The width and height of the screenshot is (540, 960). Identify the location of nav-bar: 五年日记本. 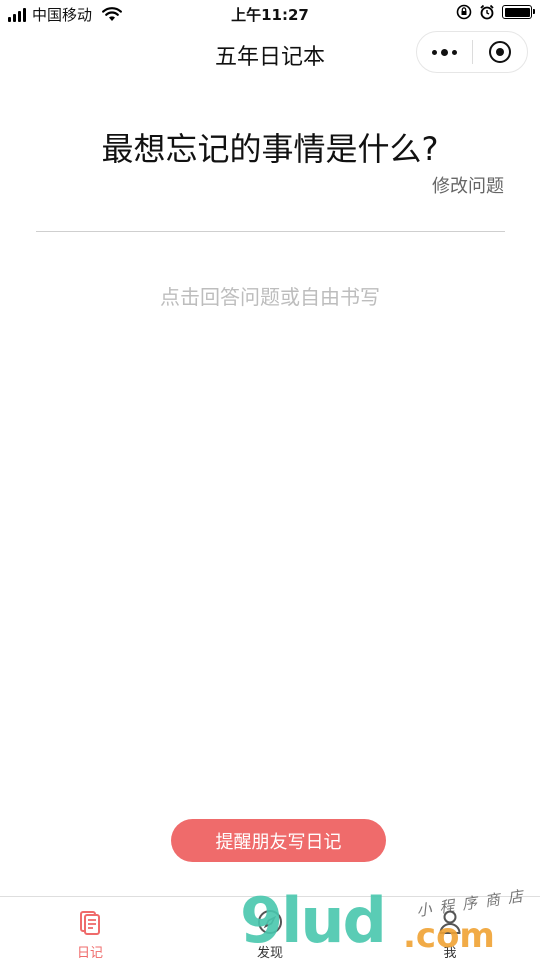
(270, 53).